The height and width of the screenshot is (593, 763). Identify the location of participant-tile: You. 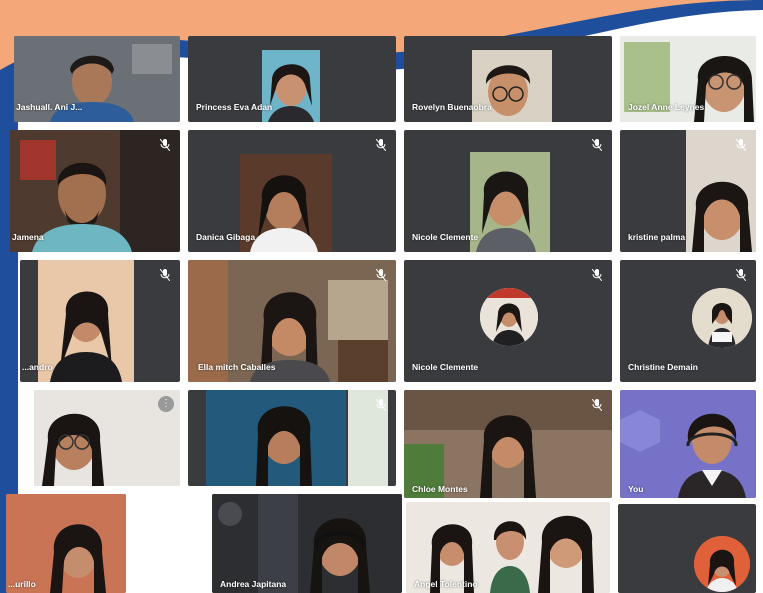
(688, 444).